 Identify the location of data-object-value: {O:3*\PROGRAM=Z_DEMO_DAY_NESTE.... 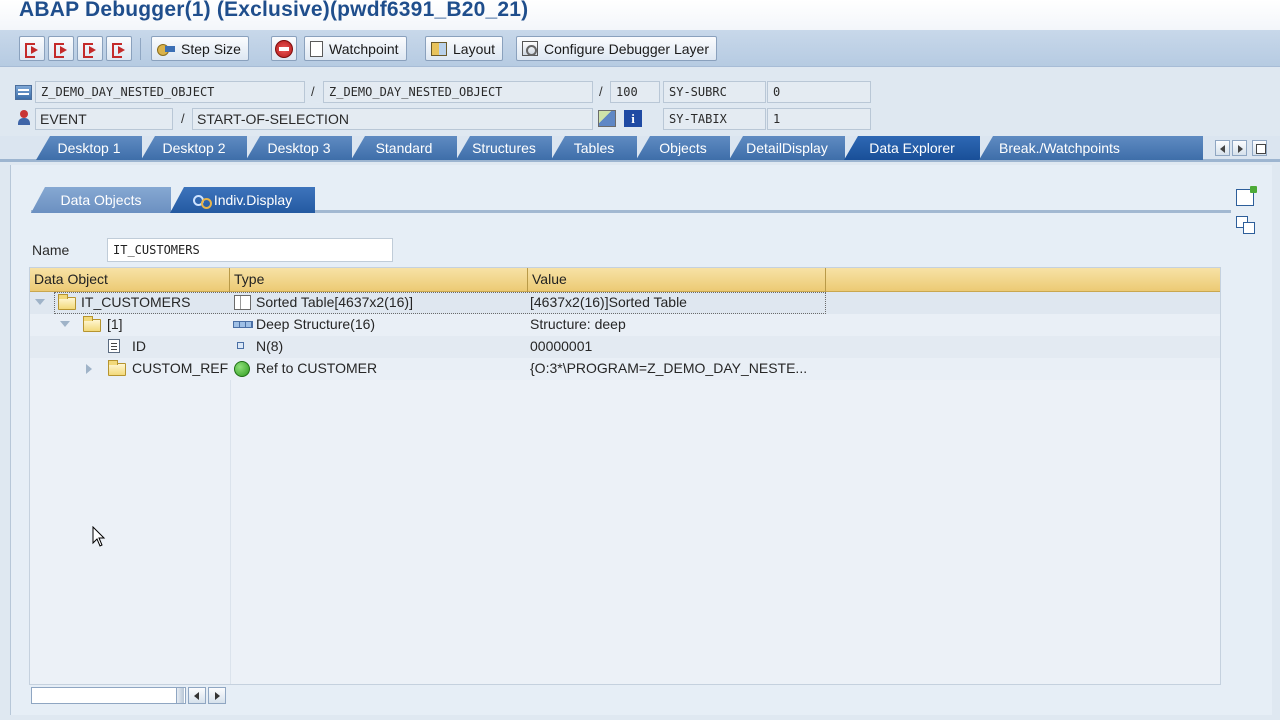
(669, 368).